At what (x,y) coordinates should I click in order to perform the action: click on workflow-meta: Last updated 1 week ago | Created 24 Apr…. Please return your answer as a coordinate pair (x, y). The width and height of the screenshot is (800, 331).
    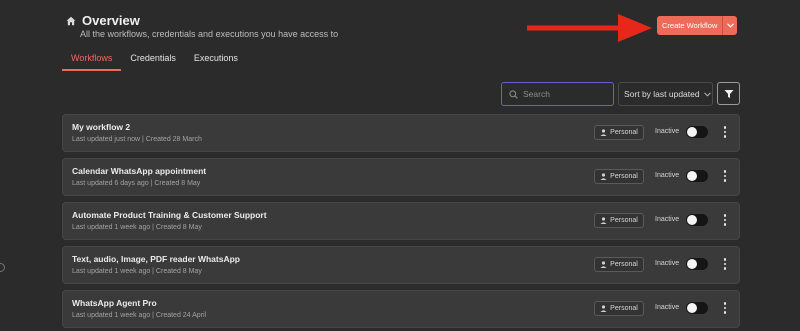
    Looking at the image, I should click on (139, 315).